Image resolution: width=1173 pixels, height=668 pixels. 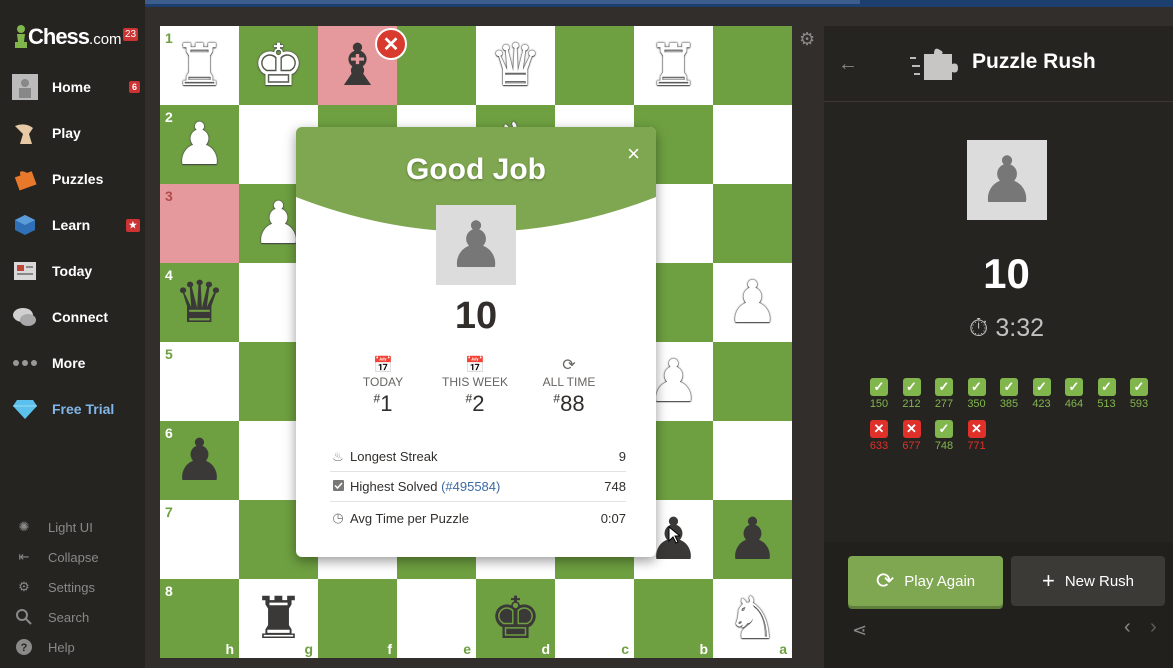 What do you see at coordinates (1009, 394) in the screenshot?
I see `result-item: ✓ 385` at bounding box center [1009, 394].